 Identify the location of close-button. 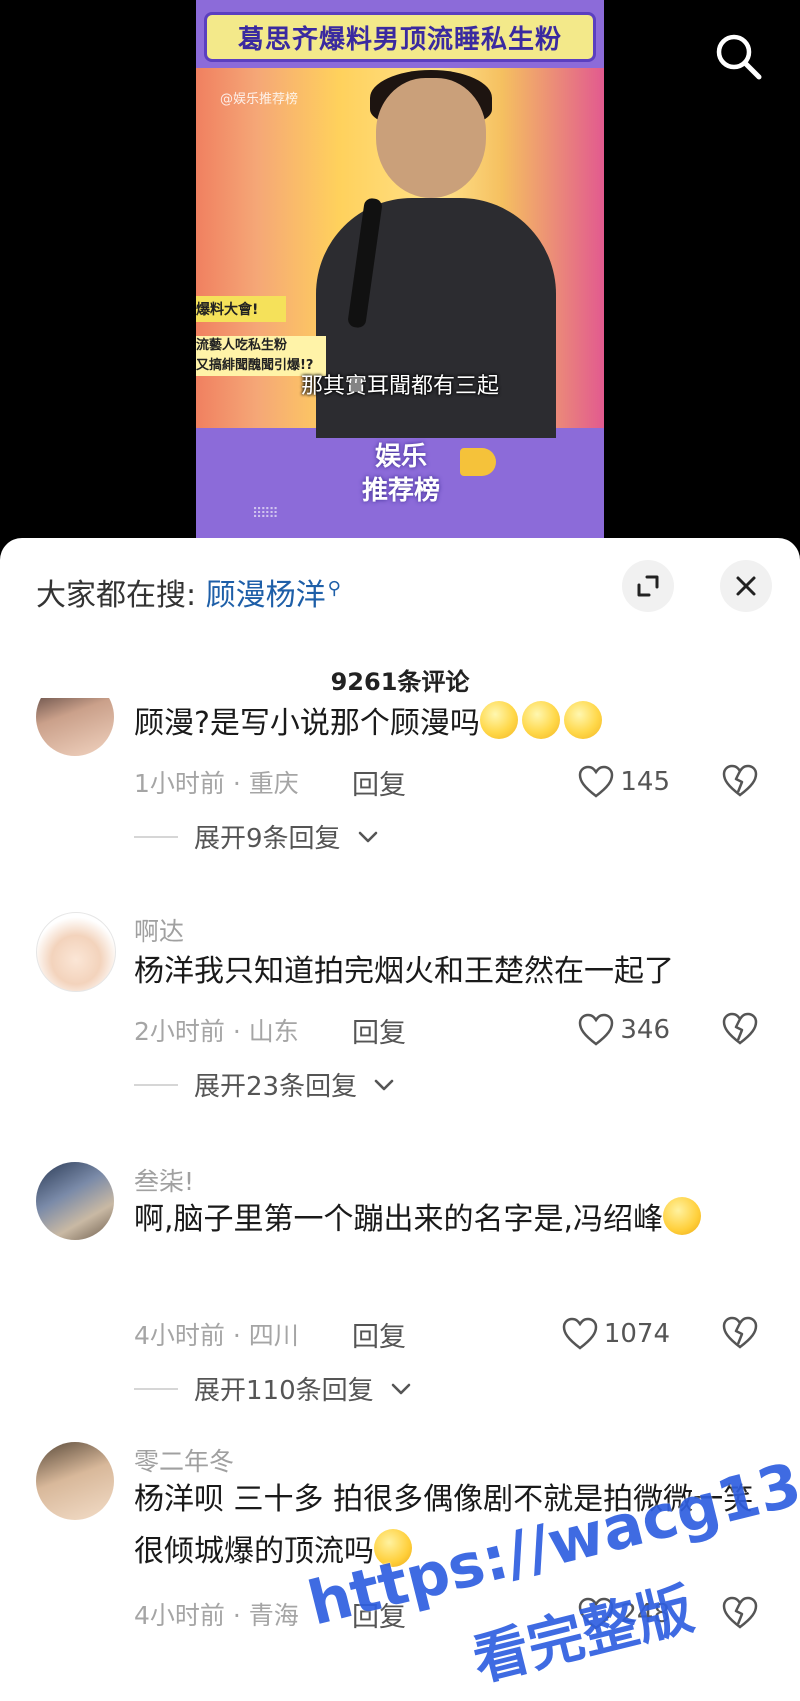
(746, 586).